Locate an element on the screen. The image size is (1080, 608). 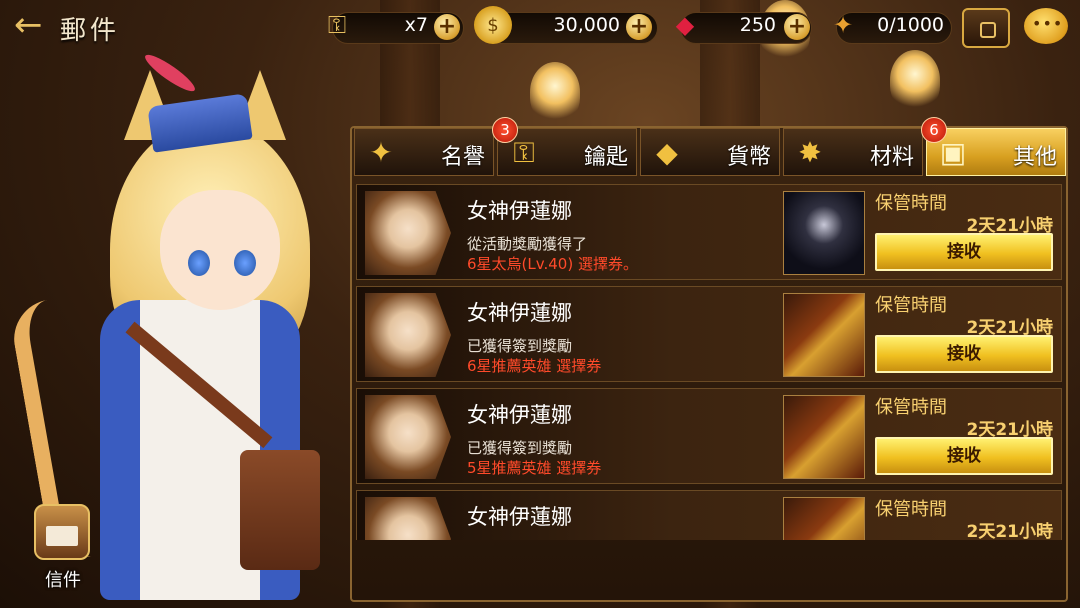
character-face is located at coordinates (220, 250).